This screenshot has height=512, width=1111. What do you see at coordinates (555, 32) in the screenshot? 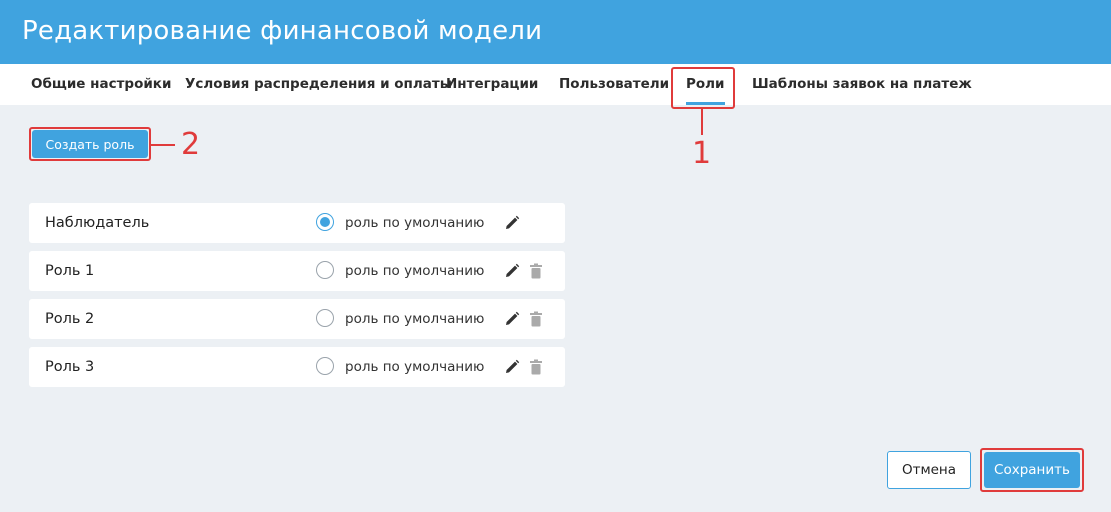
I see `page-header: Редактирование финансовой модели` at bounding box center [555, 32].